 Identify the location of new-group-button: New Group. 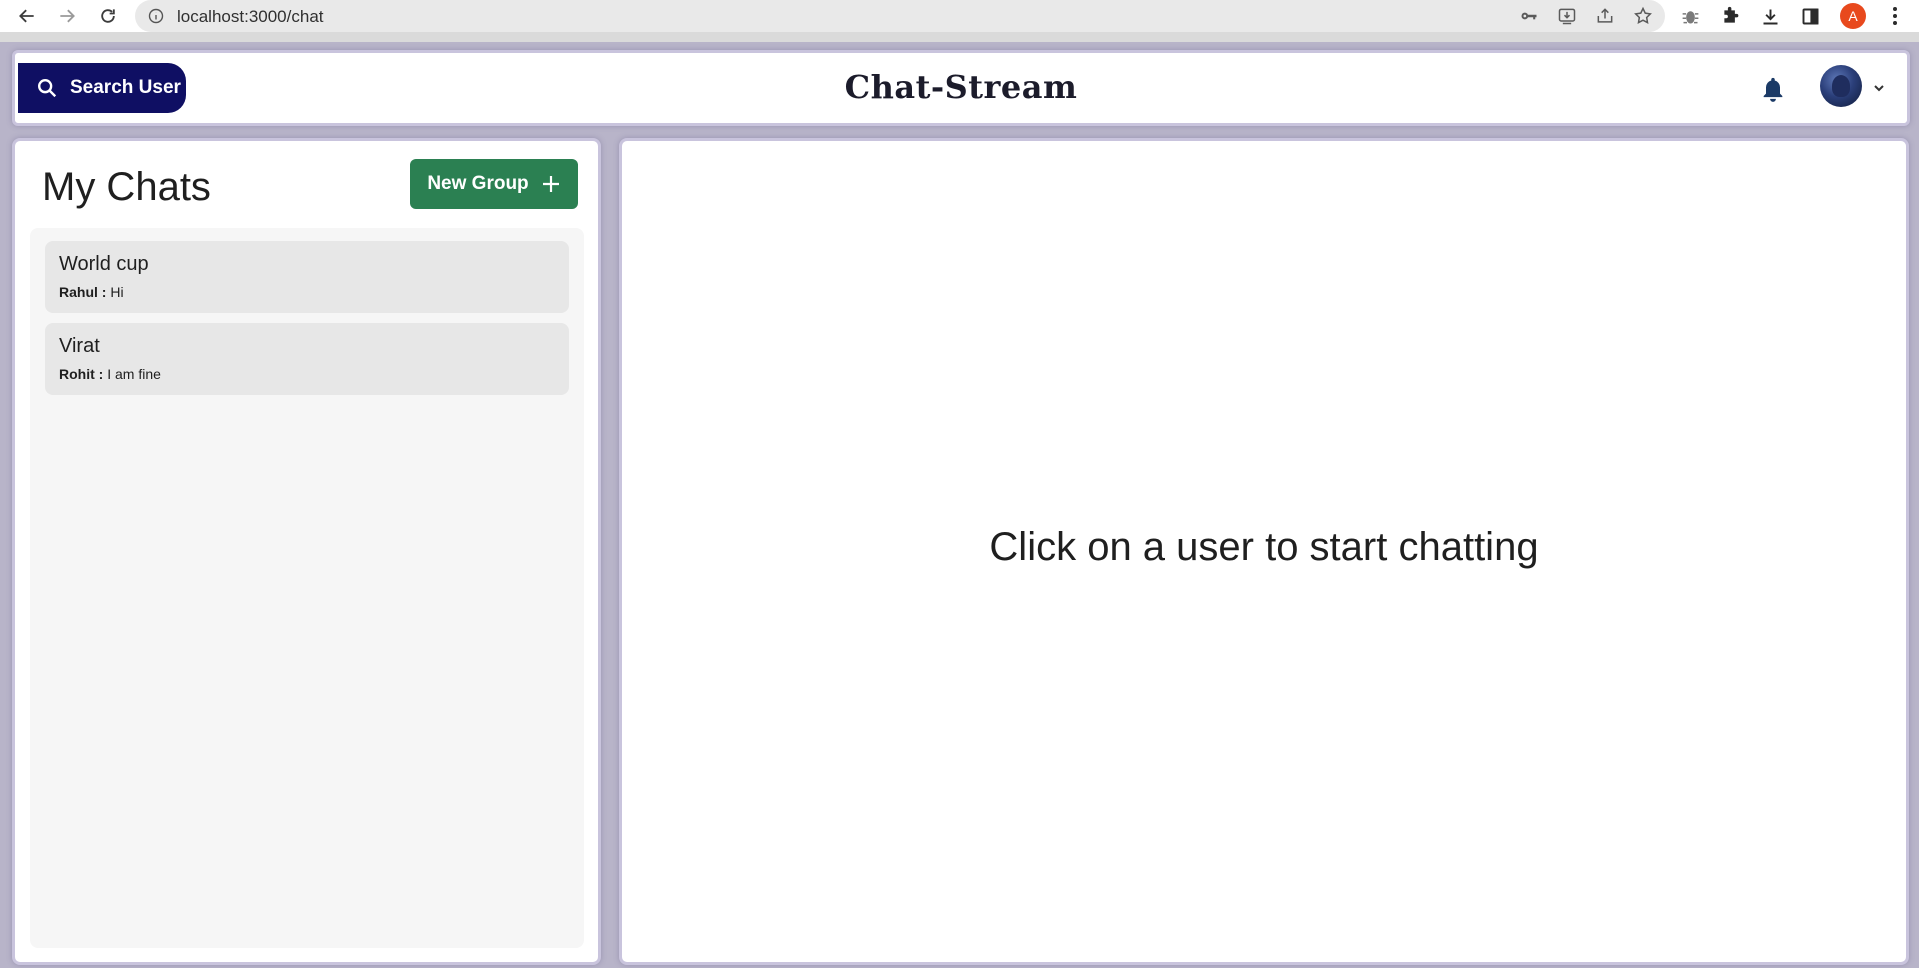
(494, 184).